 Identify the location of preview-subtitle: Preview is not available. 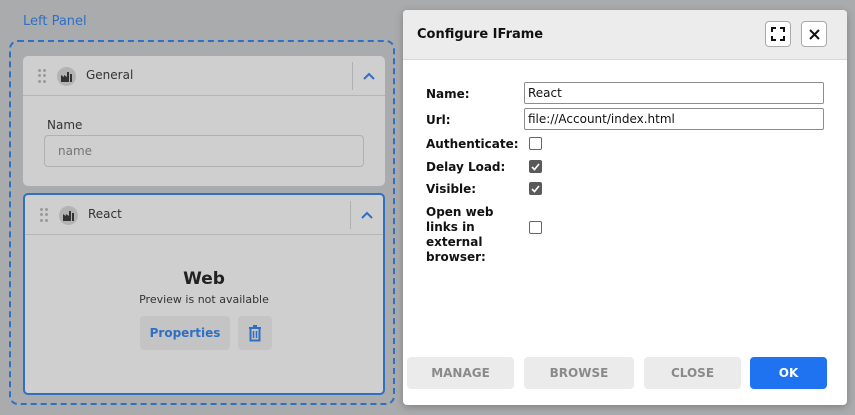
(204, 299).